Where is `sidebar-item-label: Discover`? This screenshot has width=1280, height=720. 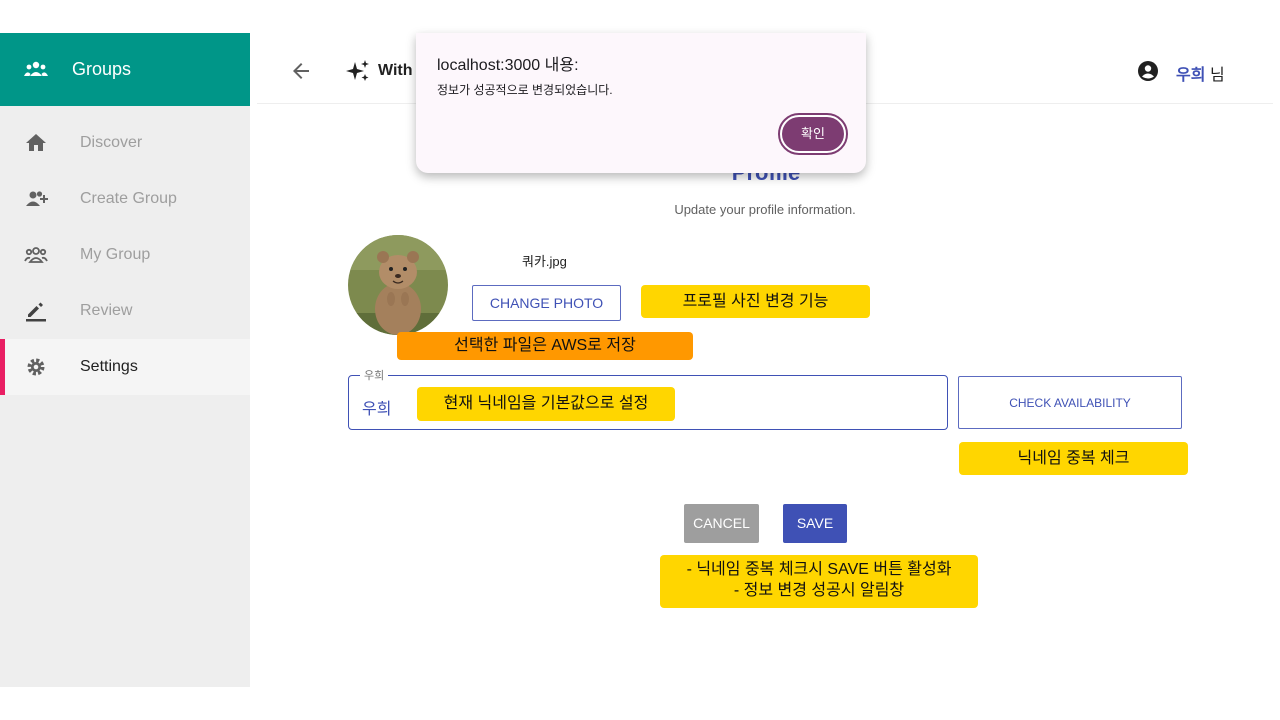
sidebar-item-label: Discover is located at coordinates (111, 142).